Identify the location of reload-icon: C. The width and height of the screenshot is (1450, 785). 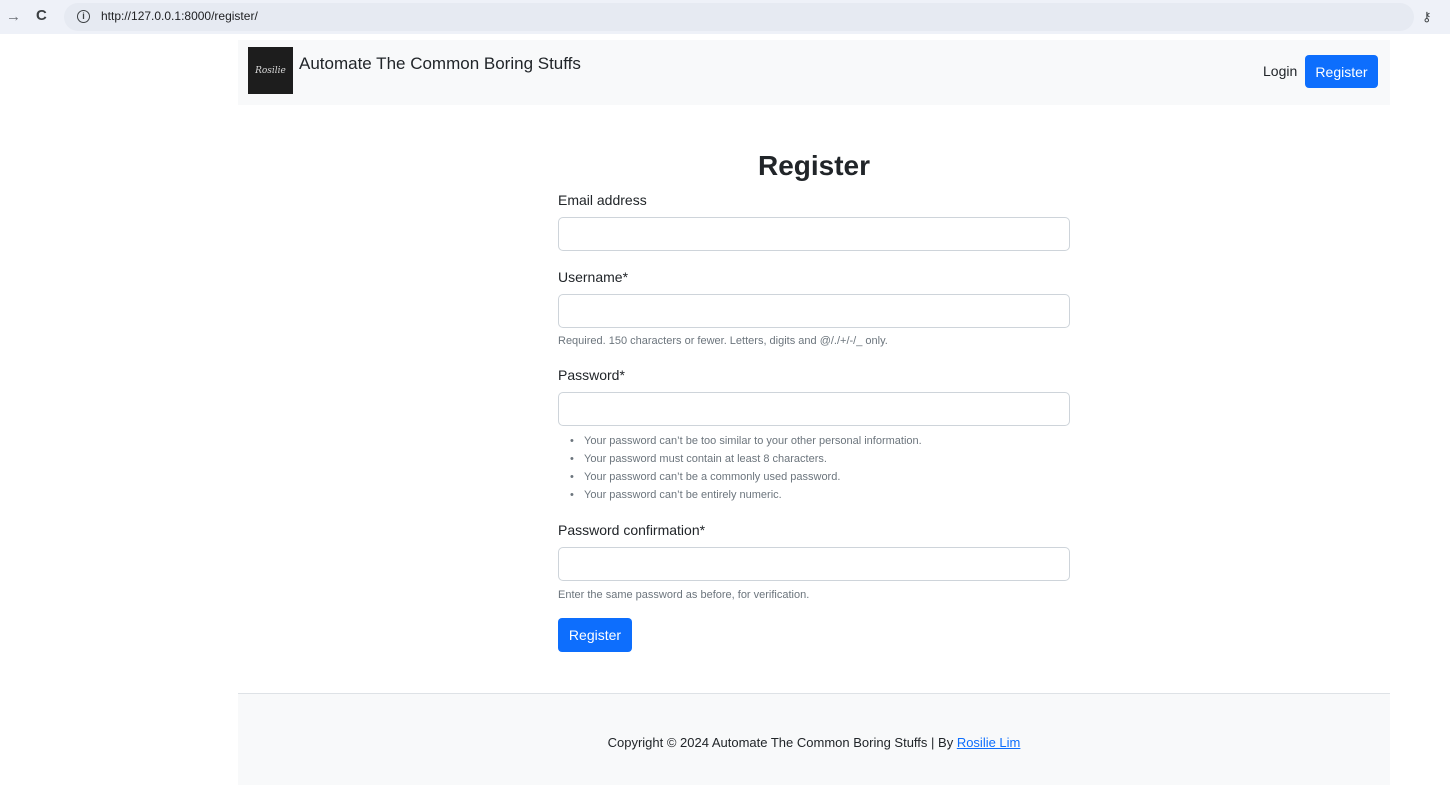
(41, 15).